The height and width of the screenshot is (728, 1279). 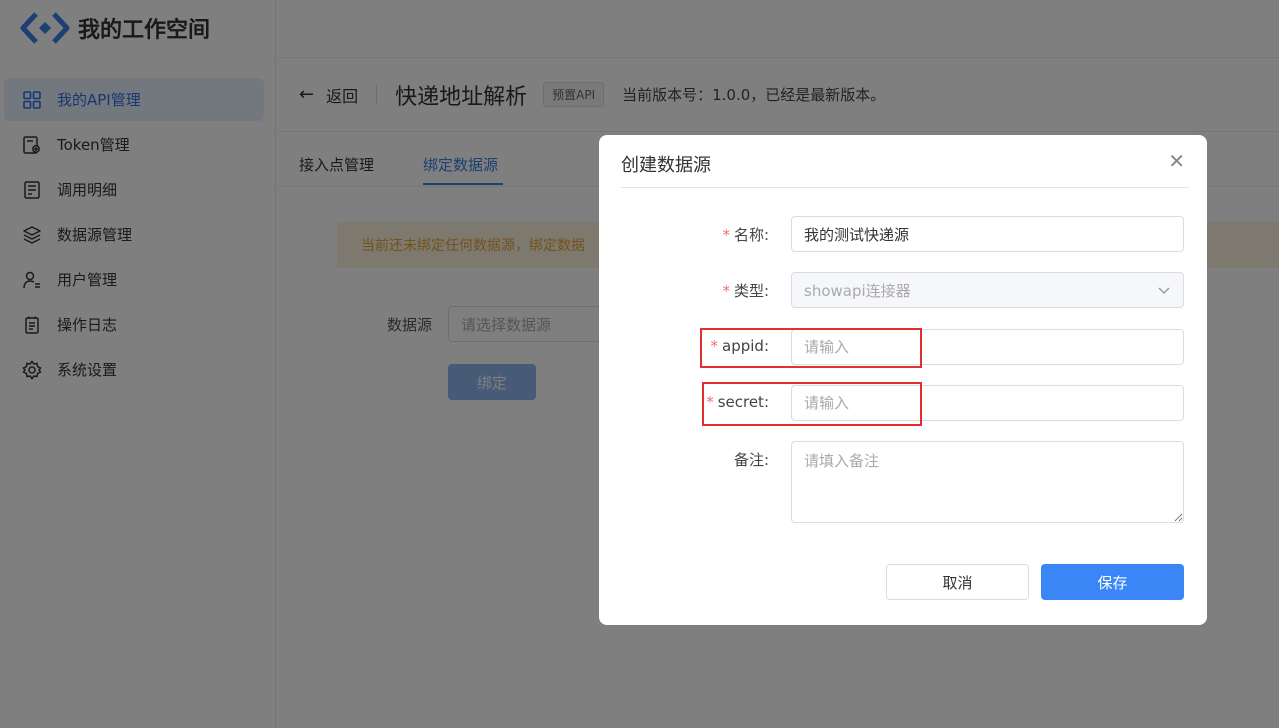 What do you see at coordinates (905, 187) in the screenshot?
I see `dialog-divider` at bounding box center [905, 187].